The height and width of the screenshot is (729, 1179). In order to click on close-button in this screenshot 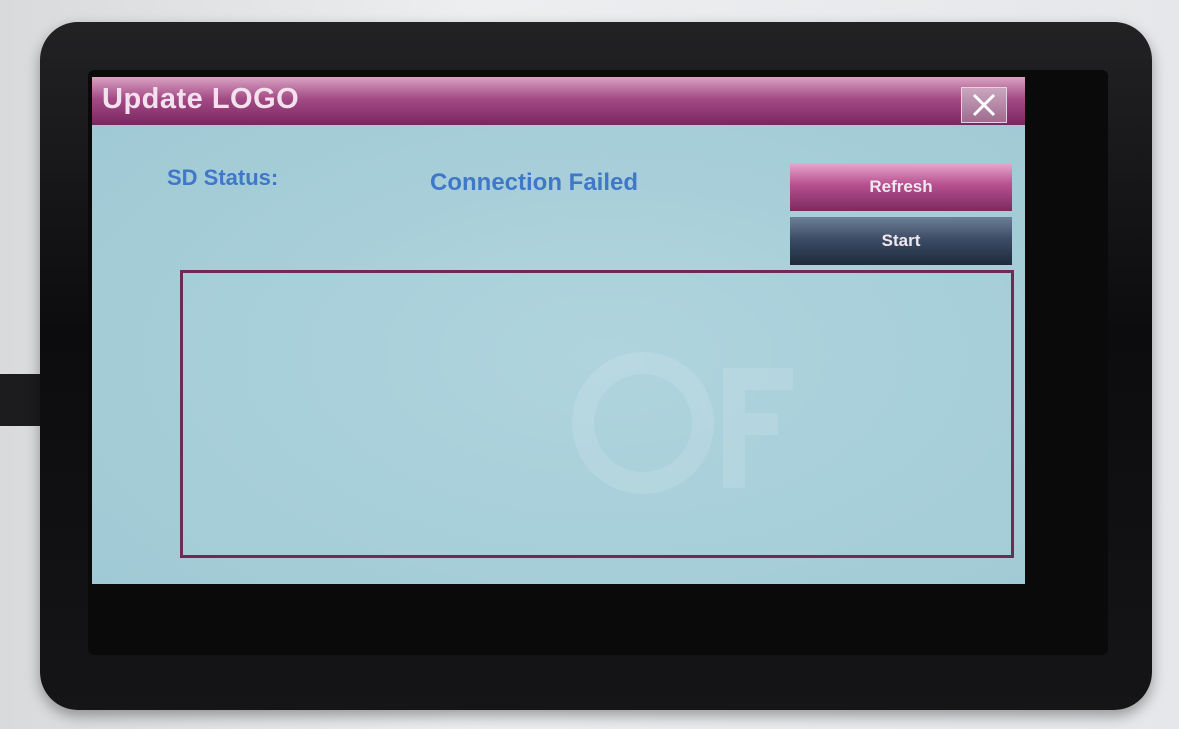, I will do `click(984, 105)`.